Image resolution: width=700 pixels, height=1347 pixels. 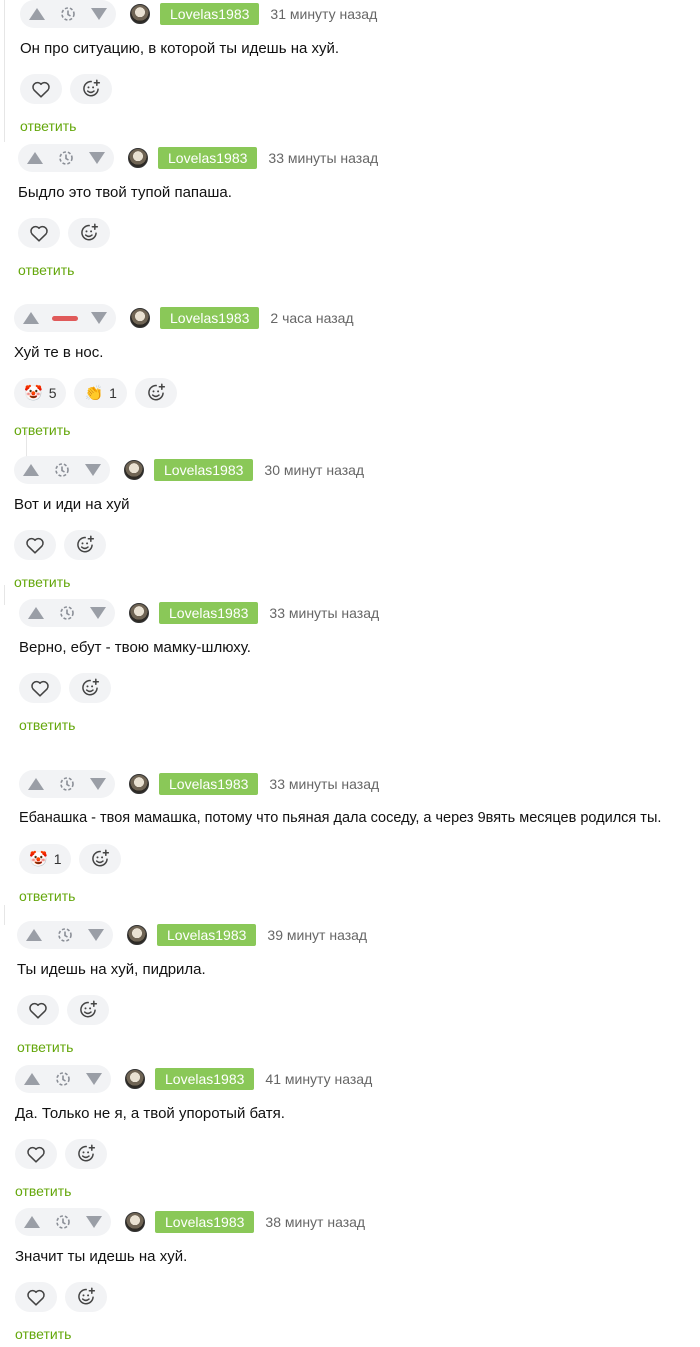 I want to click on comment-header: Lovelas1983 2 часа назад, so click(x=184, y=318).